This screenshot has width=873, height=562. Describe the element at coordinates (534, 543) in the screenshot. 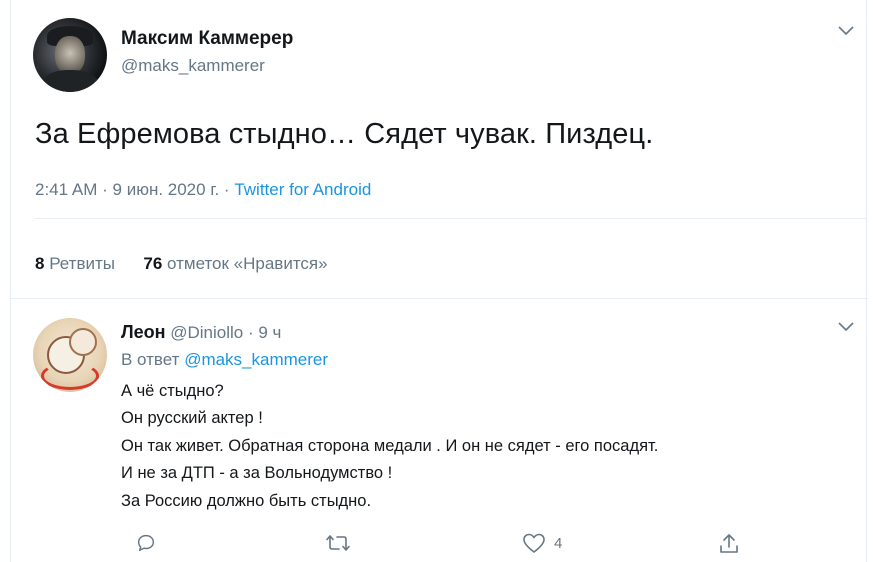

I see `heart-icon` at that location.